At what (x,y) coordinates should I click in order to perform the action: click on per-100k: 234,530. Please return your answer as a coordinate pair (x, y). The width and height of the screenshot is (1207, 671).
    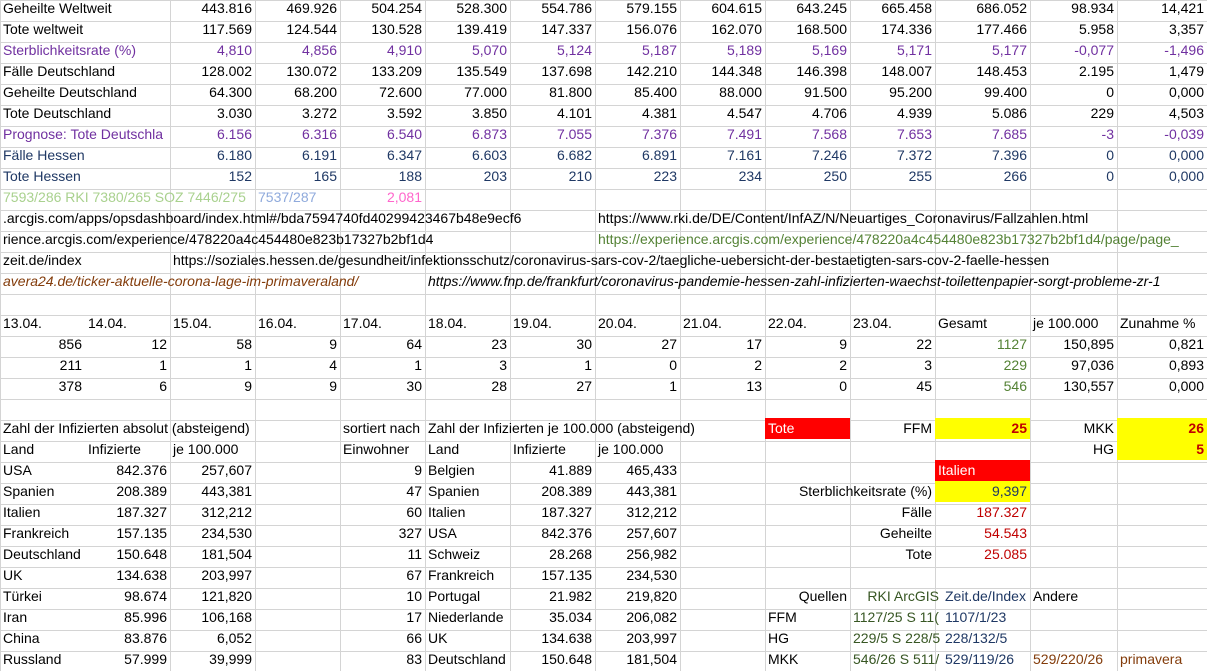
    Looking at the image, I should click on (637, 575).